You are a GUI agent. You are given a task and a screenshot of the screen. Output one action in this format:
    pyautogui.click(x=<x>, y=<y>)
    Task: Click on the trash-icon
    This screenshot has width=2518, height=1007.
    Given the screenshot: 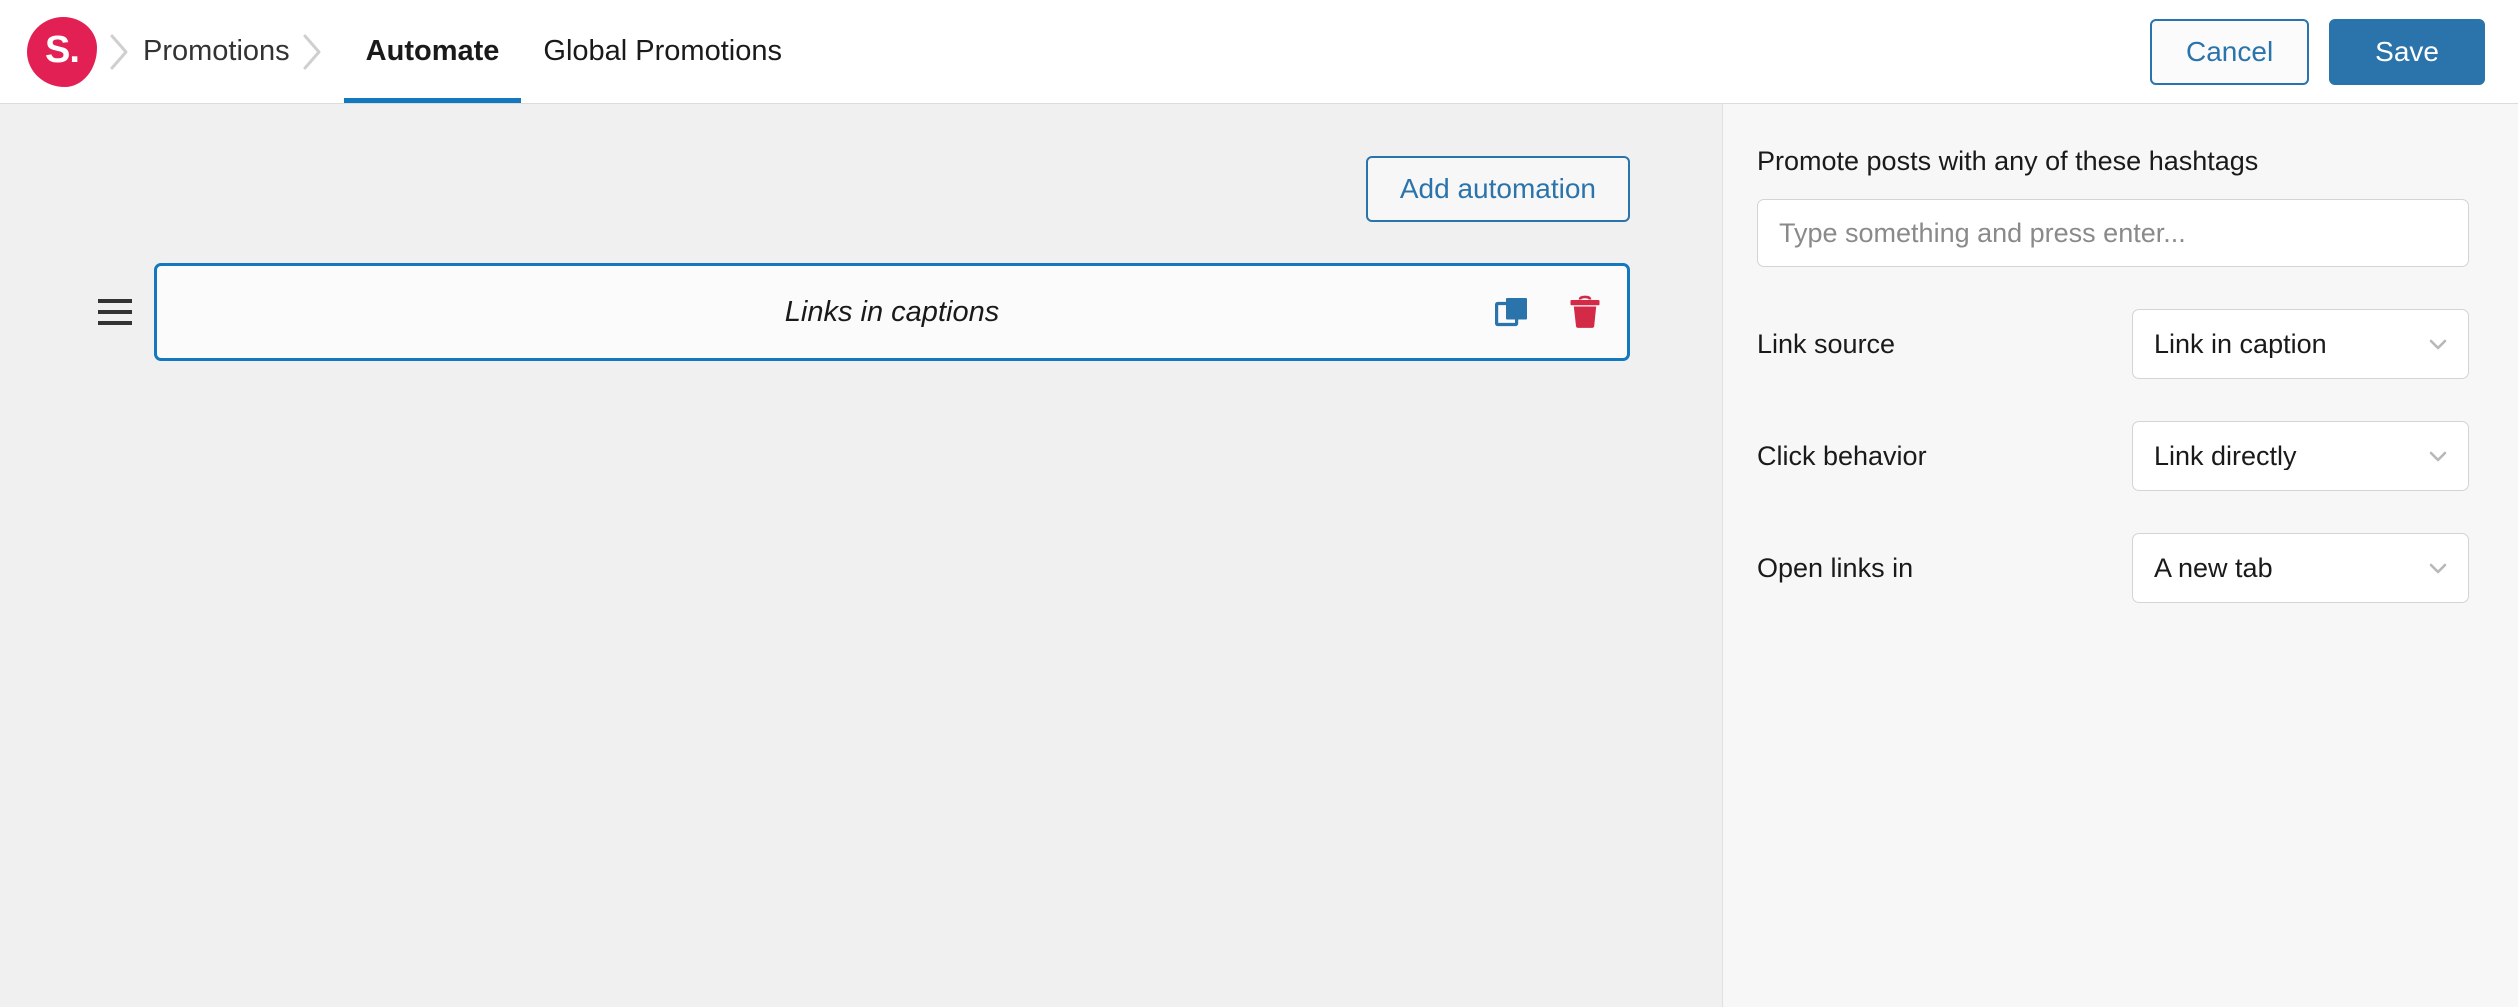 What is the action you would take?
    pyautogui.click(x=1585, y=312)
    